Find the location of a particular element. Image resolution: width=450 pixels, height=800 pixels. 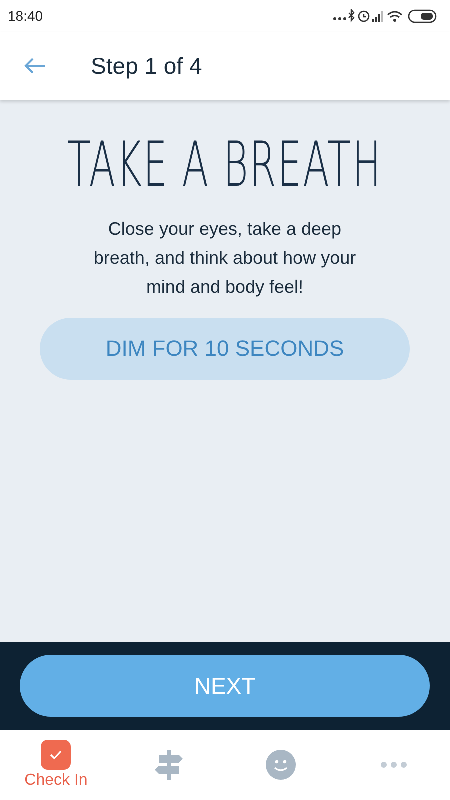

instructions-text: Close your eyes, take a deep breath, and think about how your mind and body feel! is located at coordinates (225, 259).